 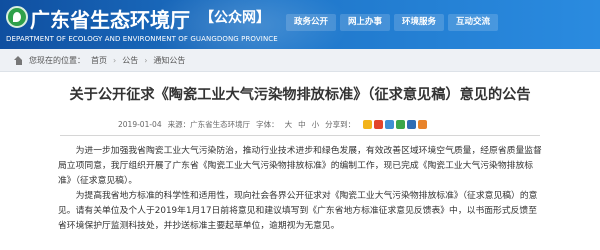 What do you see at coordinates (316, 124) in the screenshot?
I see `font-size-small: 小` at bounding box center [316, 124].